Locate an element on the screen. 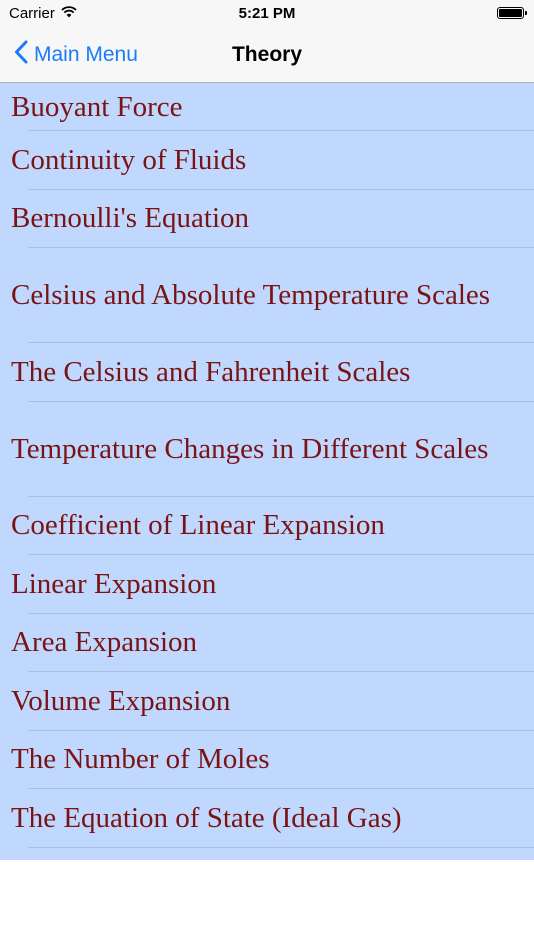 The height and width of the screenshot is (950, 534). list-item-label: Temperature Changes in Different Scales is located at coordinates (250, 448).